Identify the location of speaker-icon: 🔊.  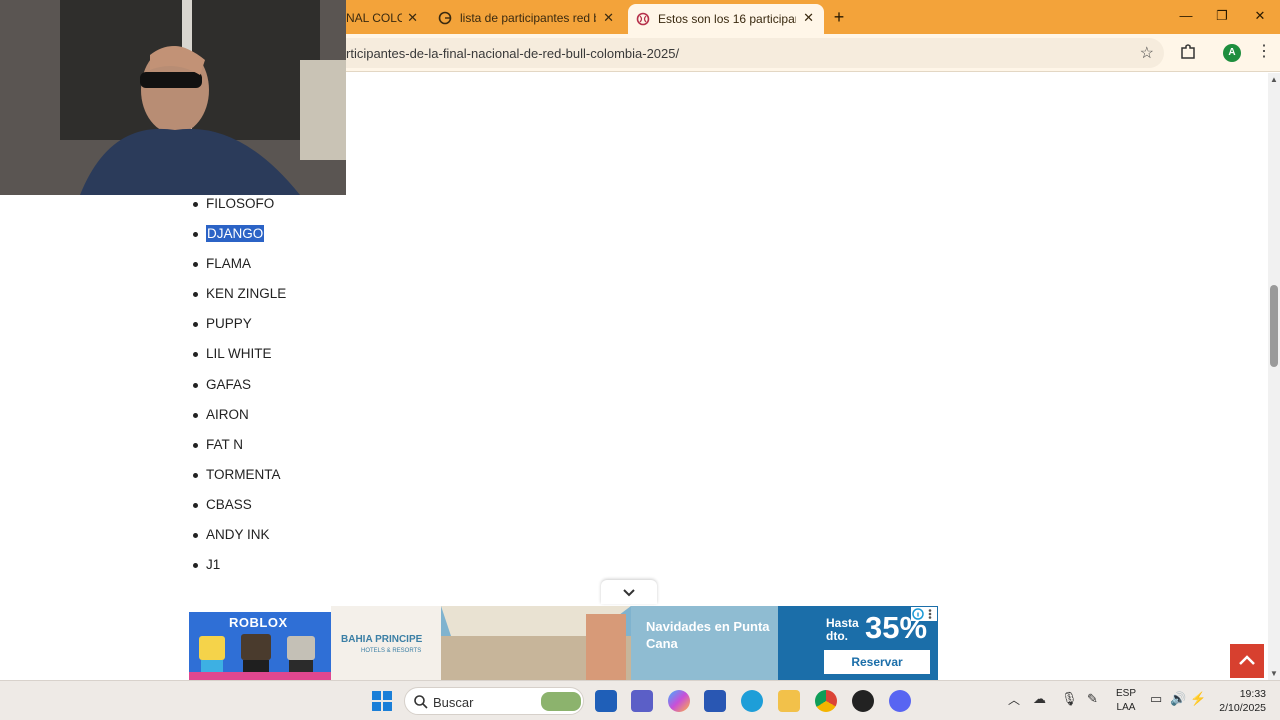
(1178, 699).